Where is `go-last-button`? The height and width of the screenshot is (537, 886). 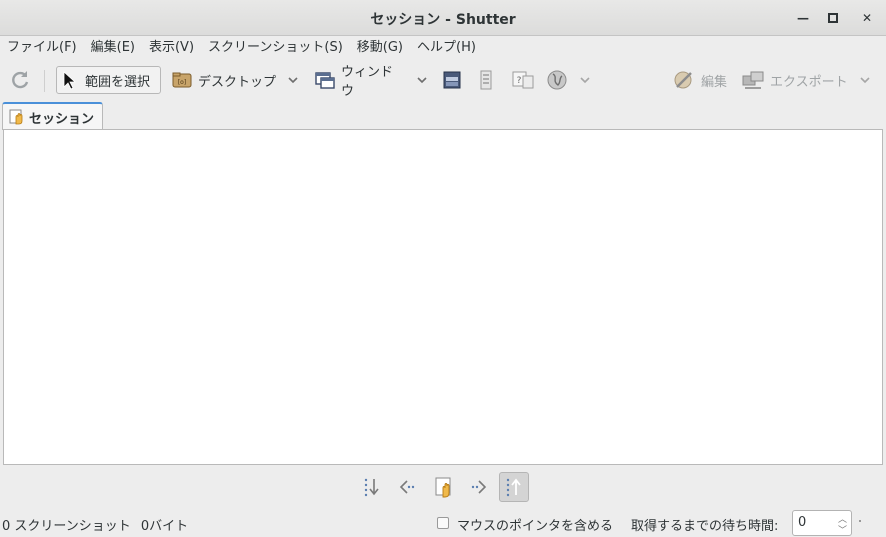
go-last-button is located at coordinates (372, 487).